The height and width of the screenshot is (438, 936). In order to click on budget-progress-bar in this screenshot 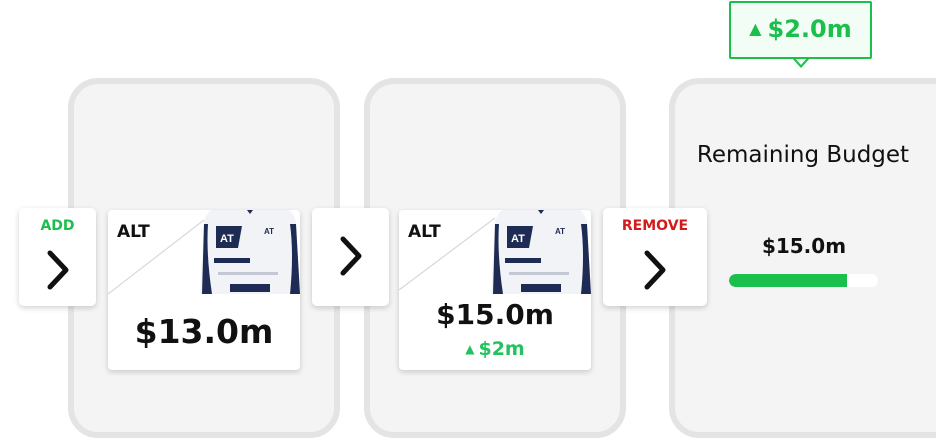, I will do `click(803, 280)`.